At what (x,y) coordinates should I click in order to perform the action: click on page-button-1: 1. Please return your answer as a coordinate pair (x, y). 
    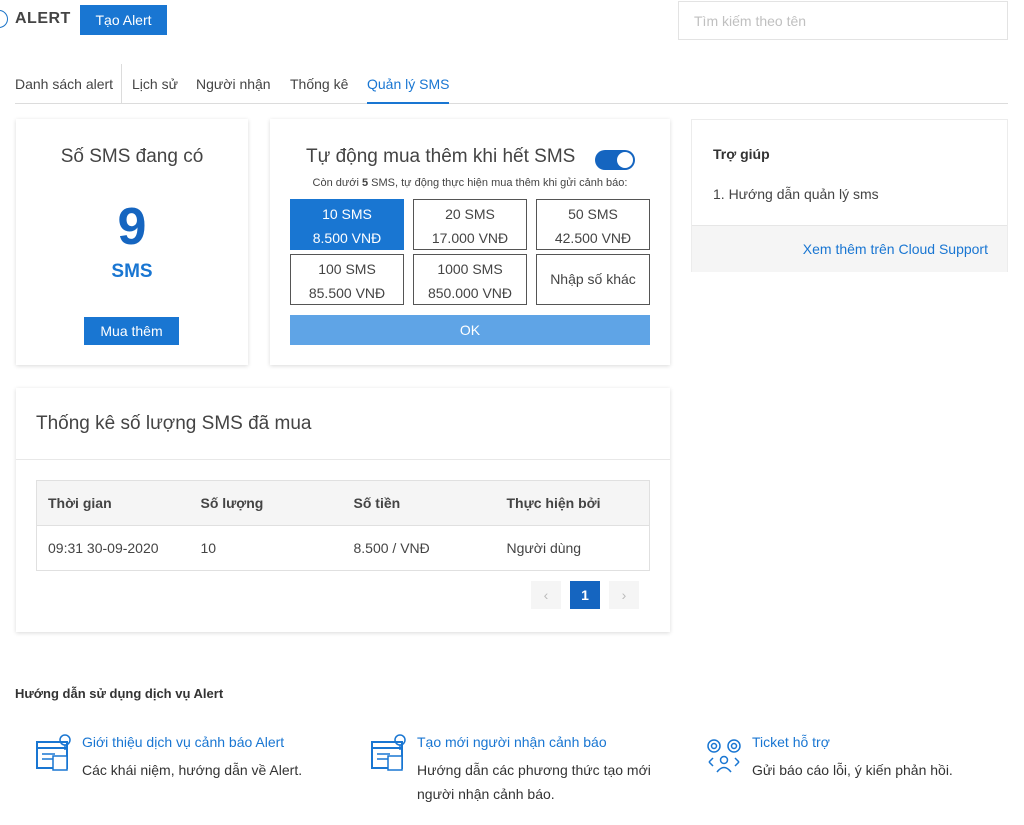
    Looking at the image, I should click on (585, 595).